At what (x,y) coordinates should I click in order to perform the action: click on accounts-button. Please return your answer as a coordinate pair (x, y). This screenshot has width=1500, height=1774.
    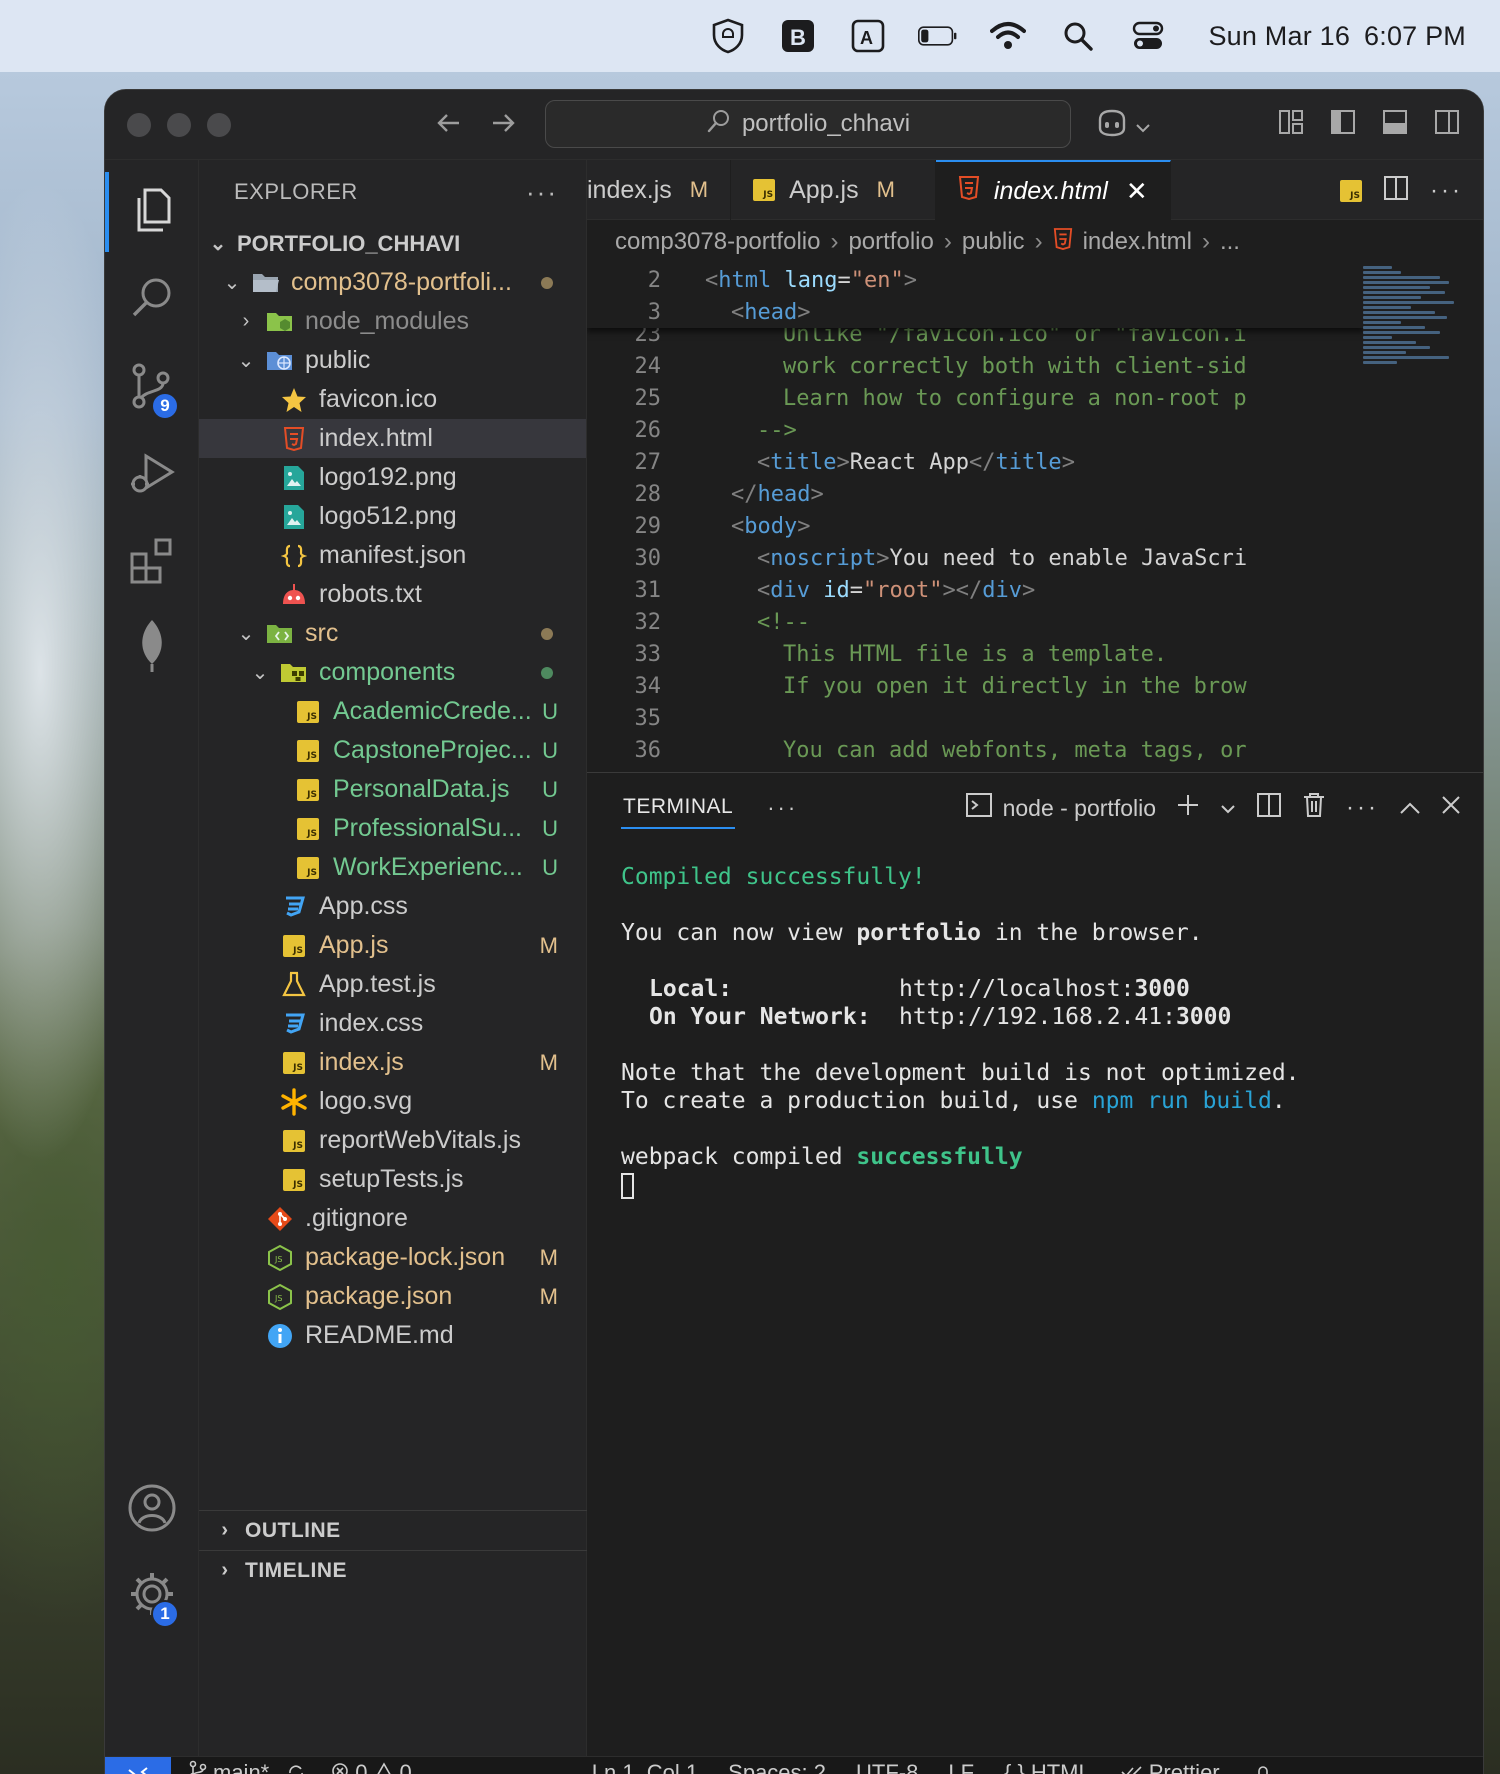
    Looking at the image, I should click on (152, 1510).